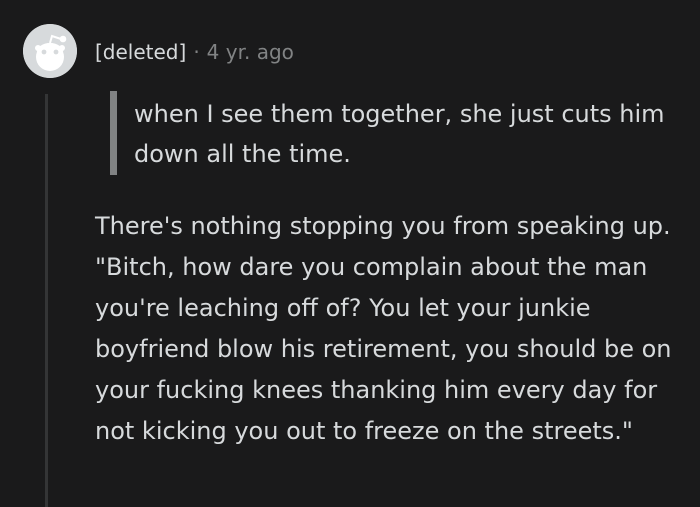  Describe the element at coordinates (113, 133) in the screenshot. I see `blockquote-bar` at that location.